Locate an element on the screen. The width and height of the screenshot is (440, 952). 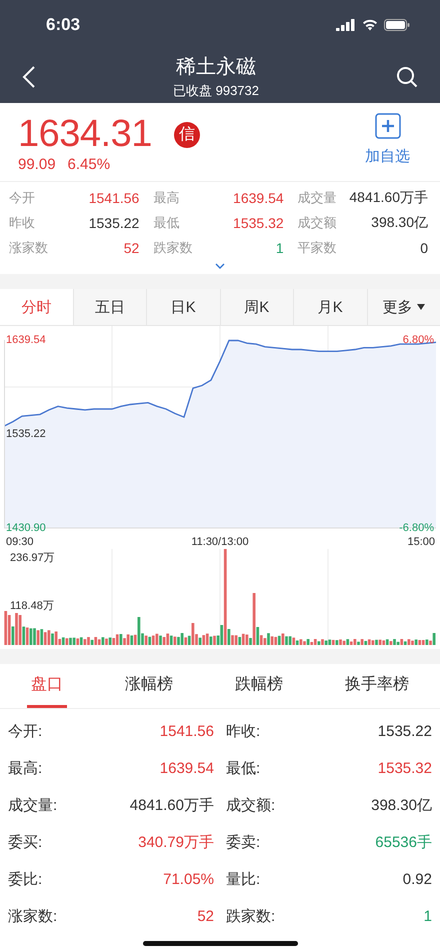
volume-mid-label: 118.48万 is located at coordinates (32, 606).